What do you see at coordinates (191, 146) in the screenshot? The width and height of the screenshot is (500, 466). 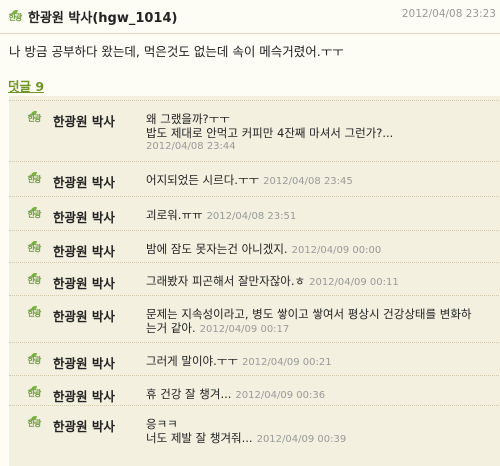 I see `comment-date: 2012/04/08 23:44` at bounding box center [191, 146].